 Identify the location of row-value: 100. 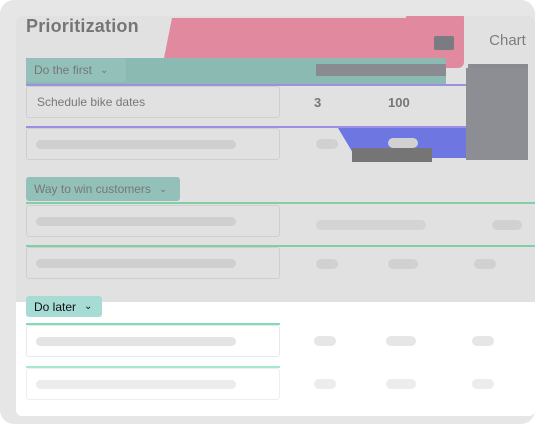
(399, 102).